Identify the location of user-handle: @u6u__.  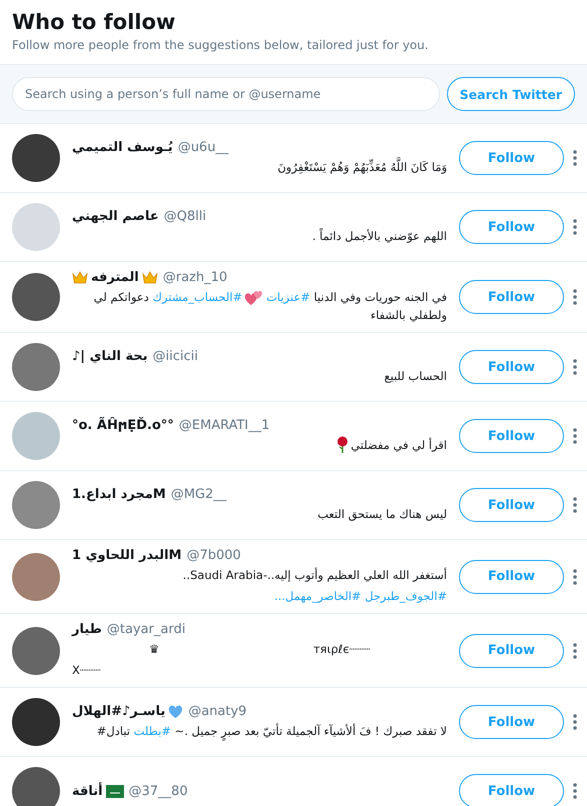
(203, 147).